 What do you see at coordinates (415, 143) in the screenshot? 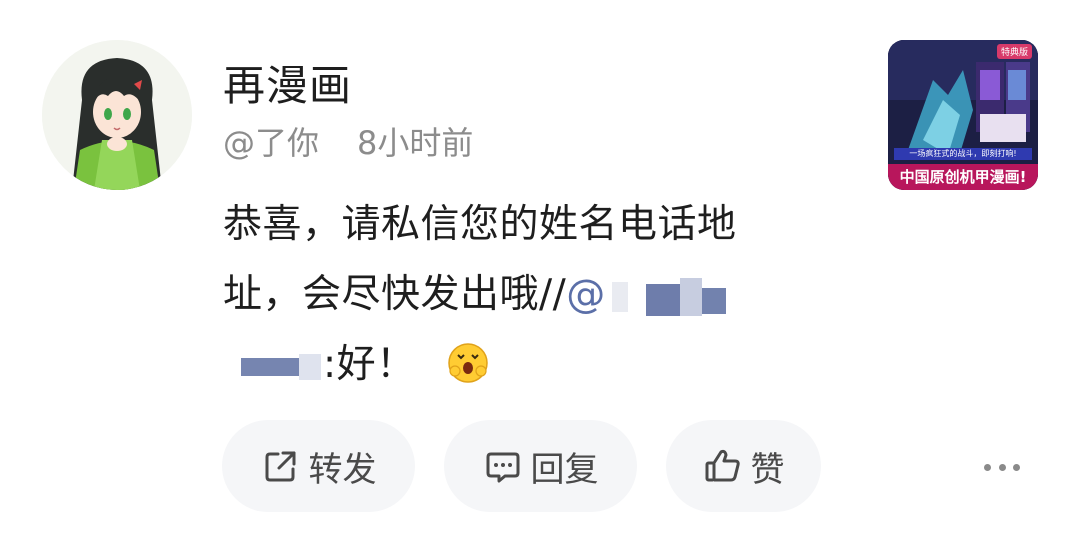
I see `post-time: 8小时前` at bounding box center [415, 143].